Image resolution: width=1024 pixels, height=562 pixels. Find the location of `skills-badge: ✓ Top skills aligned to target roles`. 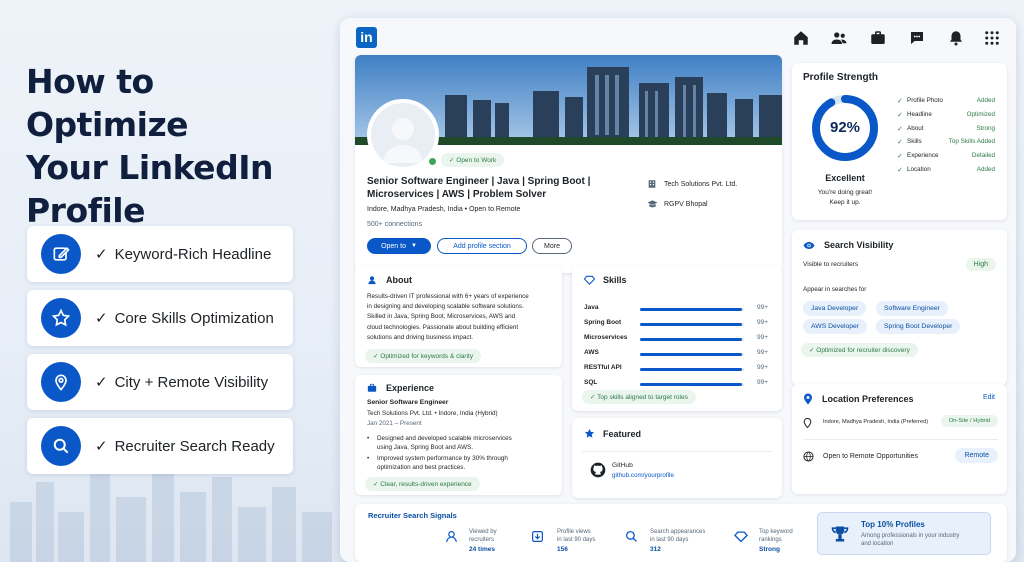

skills-badge: ✓ Top skills aligned to target roles is located at coordinates (639, 397).